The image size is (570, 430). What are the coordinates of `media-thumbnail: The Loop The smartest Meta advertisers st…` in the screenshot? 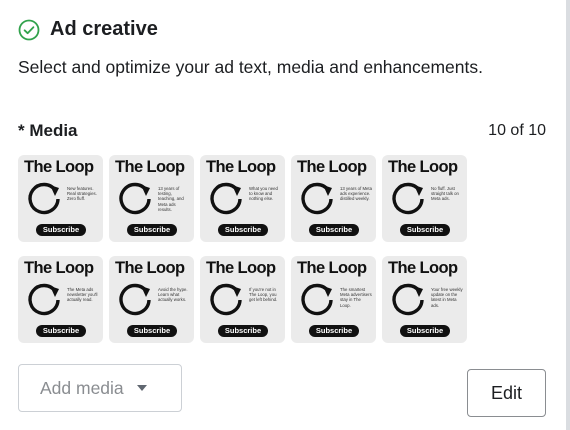 It's located at (333, 299).